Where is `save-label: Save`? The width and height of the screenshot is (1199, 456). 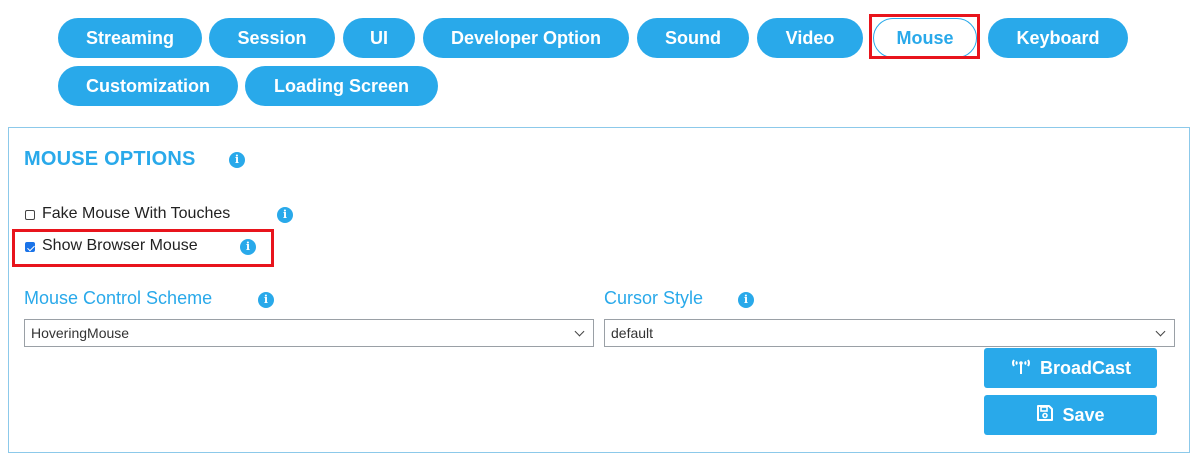 save-label: Save is located at coordinates (1083, 415).